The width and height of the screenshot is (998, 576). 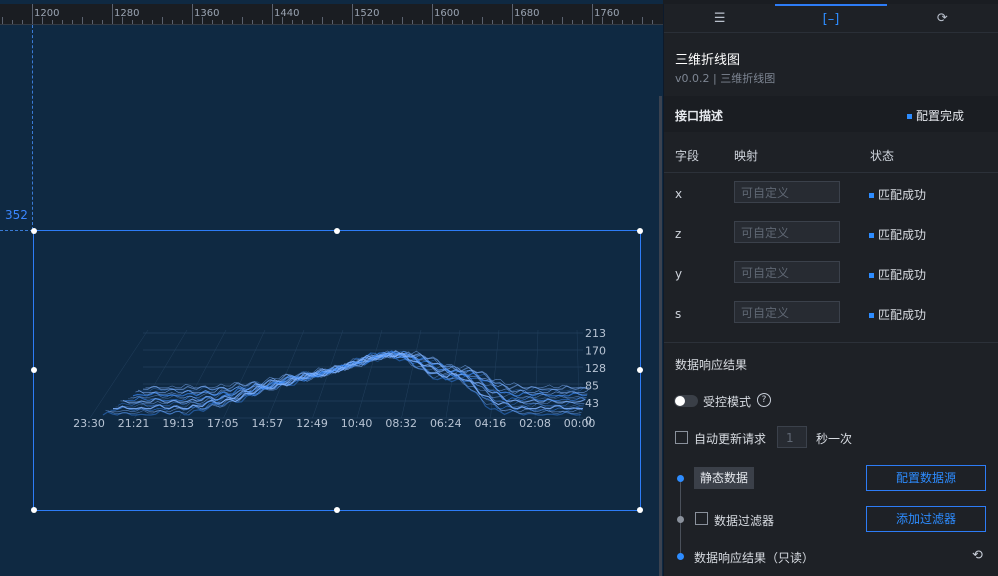 I want to click on mapping-input-y: 可自定义, so click(x=787, y=272).